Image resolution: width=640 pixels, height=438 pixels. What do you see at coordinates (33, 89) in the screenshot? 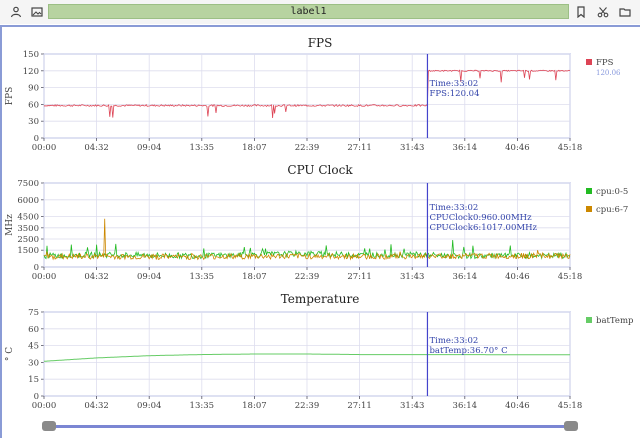
I see `y-tick-label: 90` at bounding box center [33, 89].